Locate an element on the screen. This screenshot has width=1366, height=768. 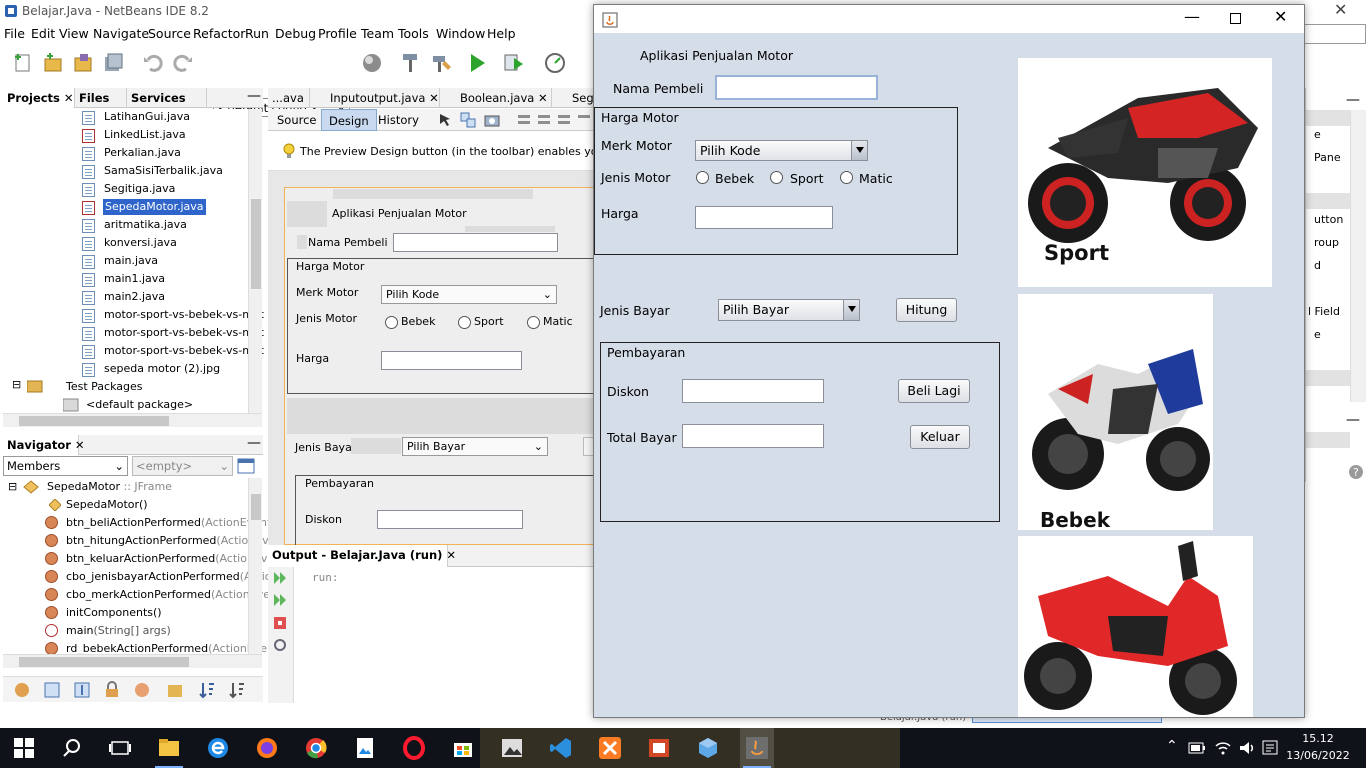
navigator-options-icon is located at coordinates (246, 466).